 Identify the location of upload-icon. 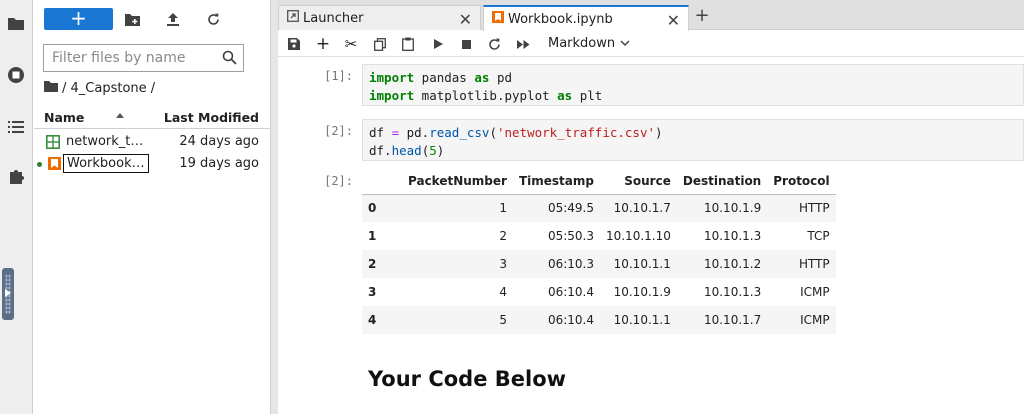
(173, 19).